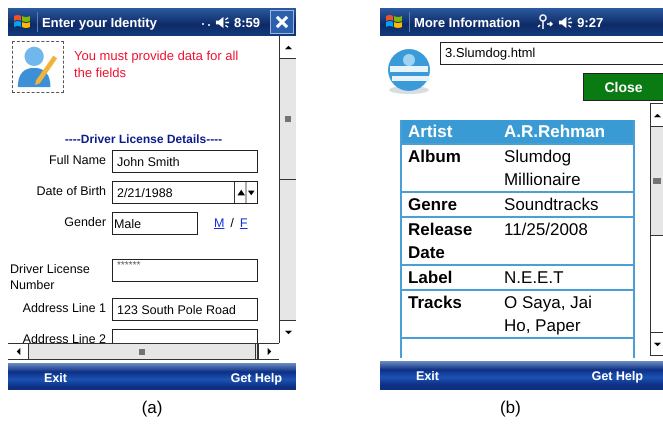 This screenshot has width=663, height=424. Describe the element at coordinates (50, 277) in the screenshot. I see `field-label: Driver License Number` at that location.